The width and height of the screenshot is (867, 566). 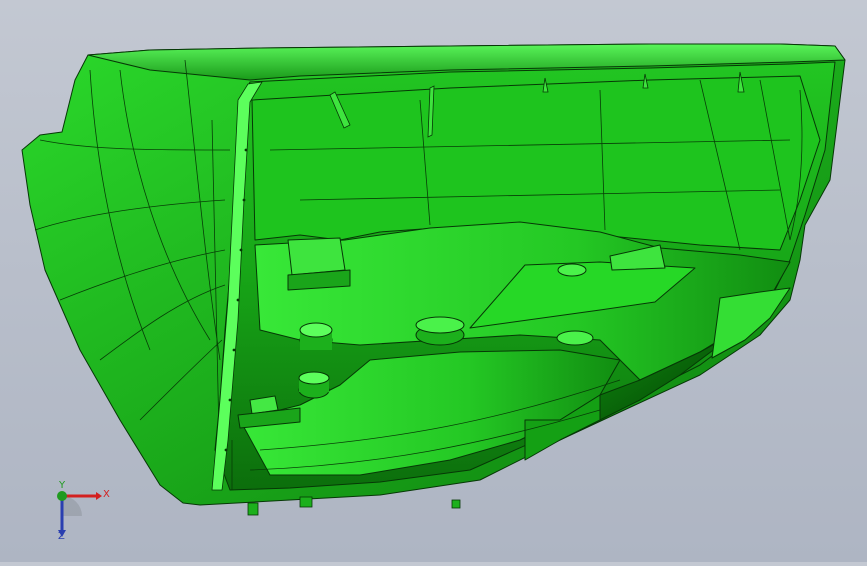 What do you see at coordinates (61, 536) in the screenshot?
I see `z-axis-label: Z` at bounding box center [61, 536].